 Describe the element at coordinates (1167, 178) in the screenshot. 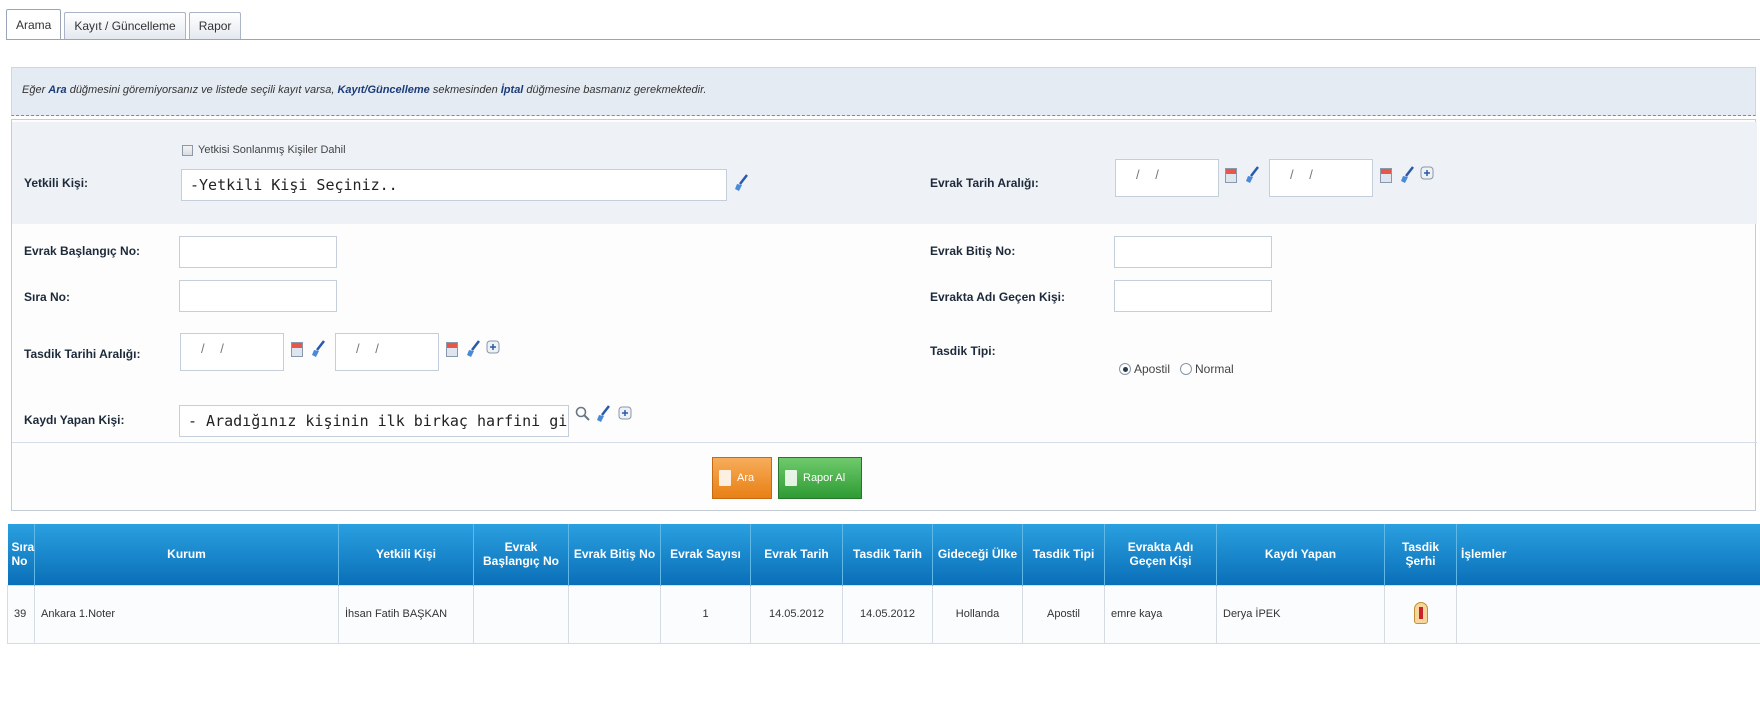

I see `evrak-tarih-start: / /` at that location.